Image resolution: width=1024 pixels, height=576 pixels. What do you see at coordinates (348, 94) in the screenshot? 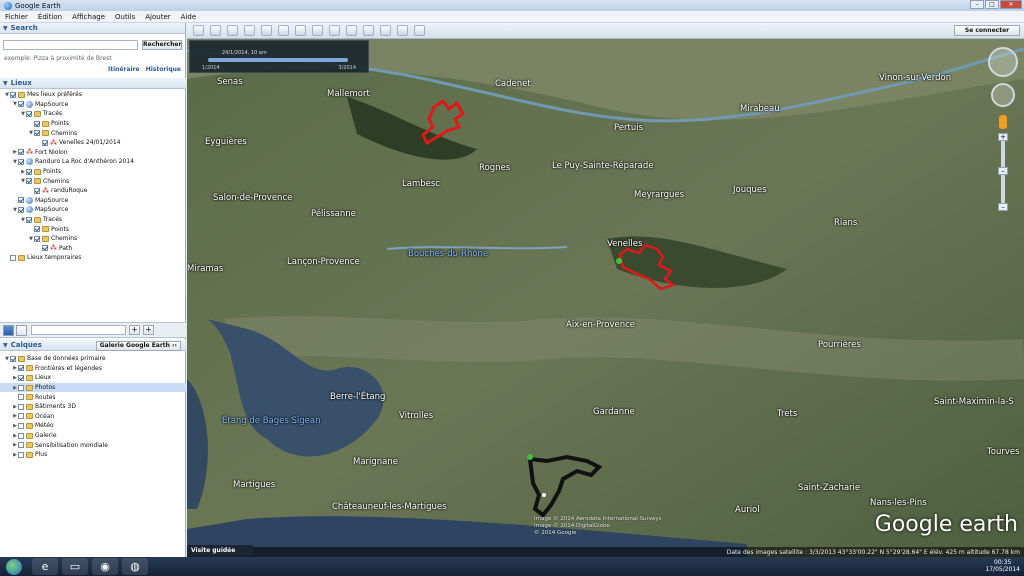
I see `map-place-label: Mallemort` at bounding box center [348, 94].